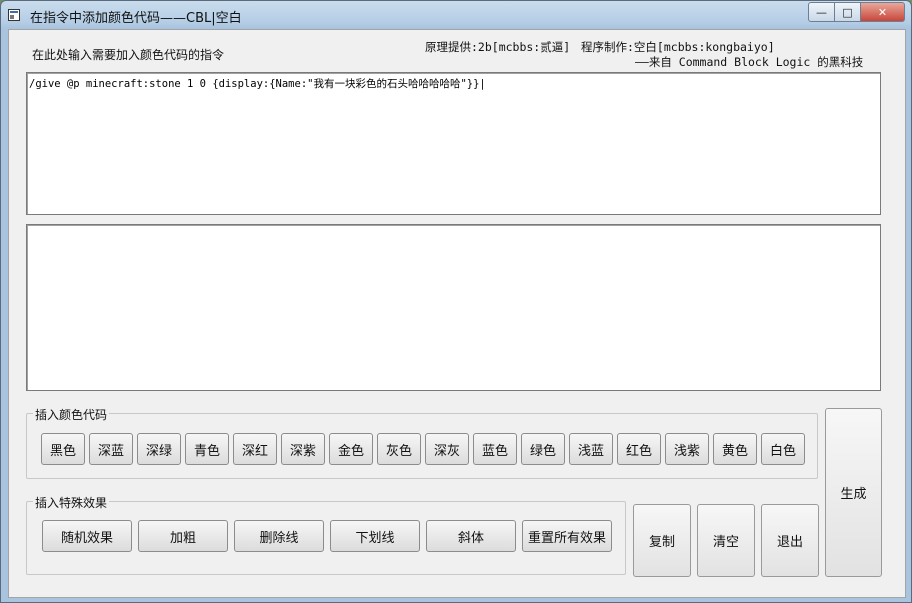  What do you see at coordinates (749, 62) in the screenshot?
I see `credits-source: ——来自 Command Block Logic 的黑科技` at bounding box center [749, 62].